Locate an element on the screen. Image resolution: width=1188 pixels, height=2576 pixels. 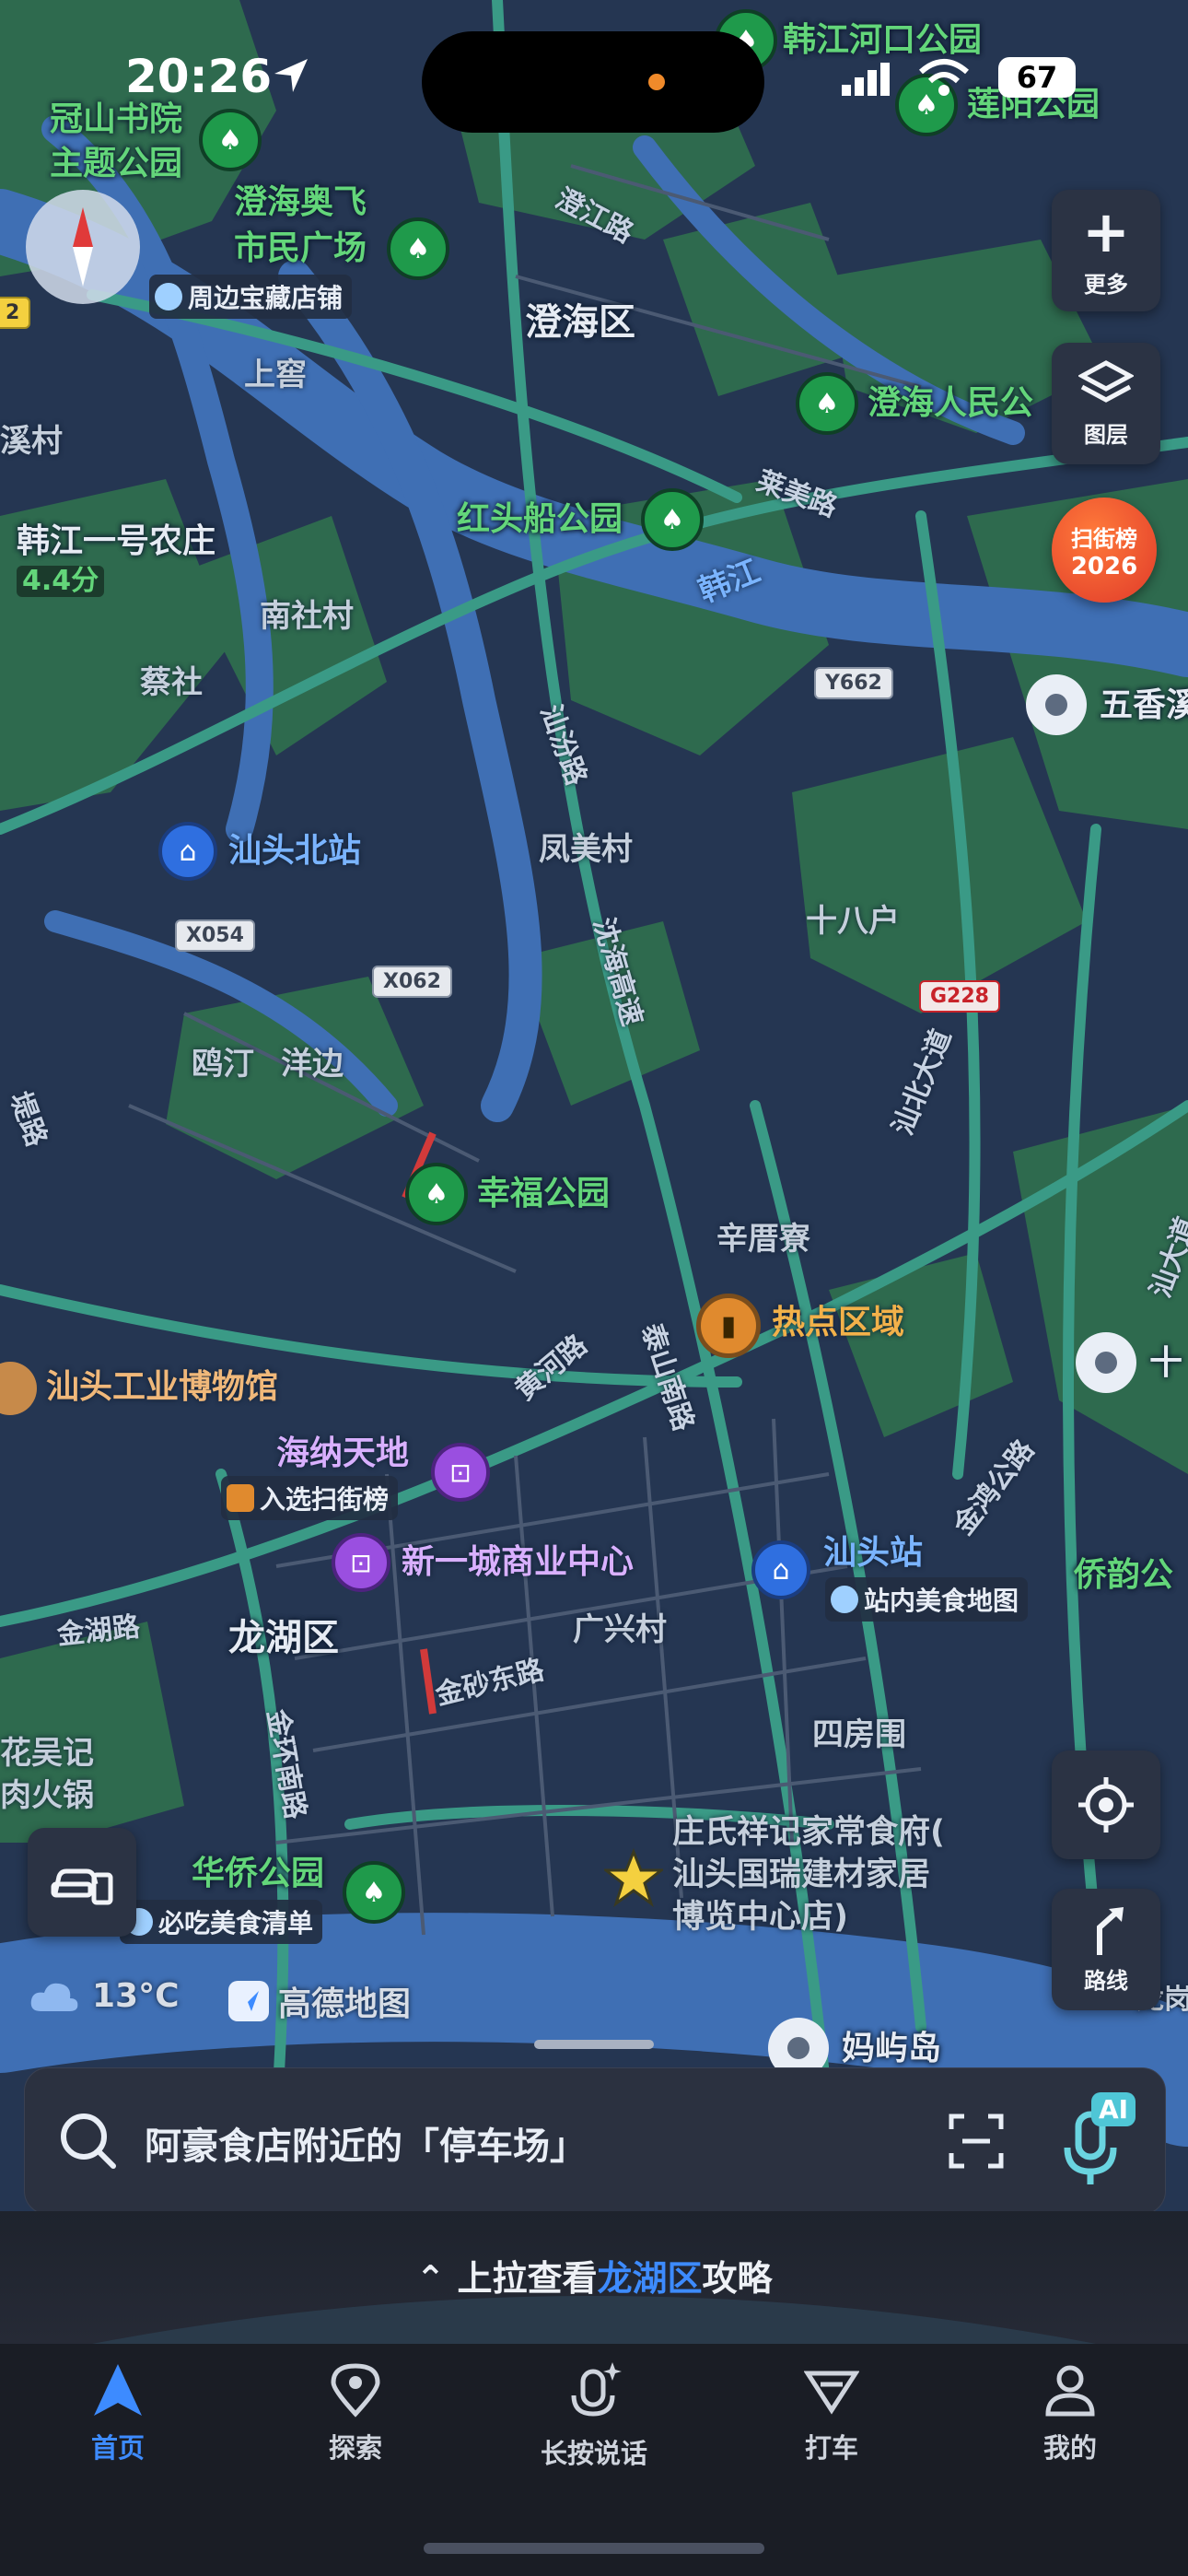
park-label-huaqiao: 华侨公园 is located at coordinates (258, 1874).